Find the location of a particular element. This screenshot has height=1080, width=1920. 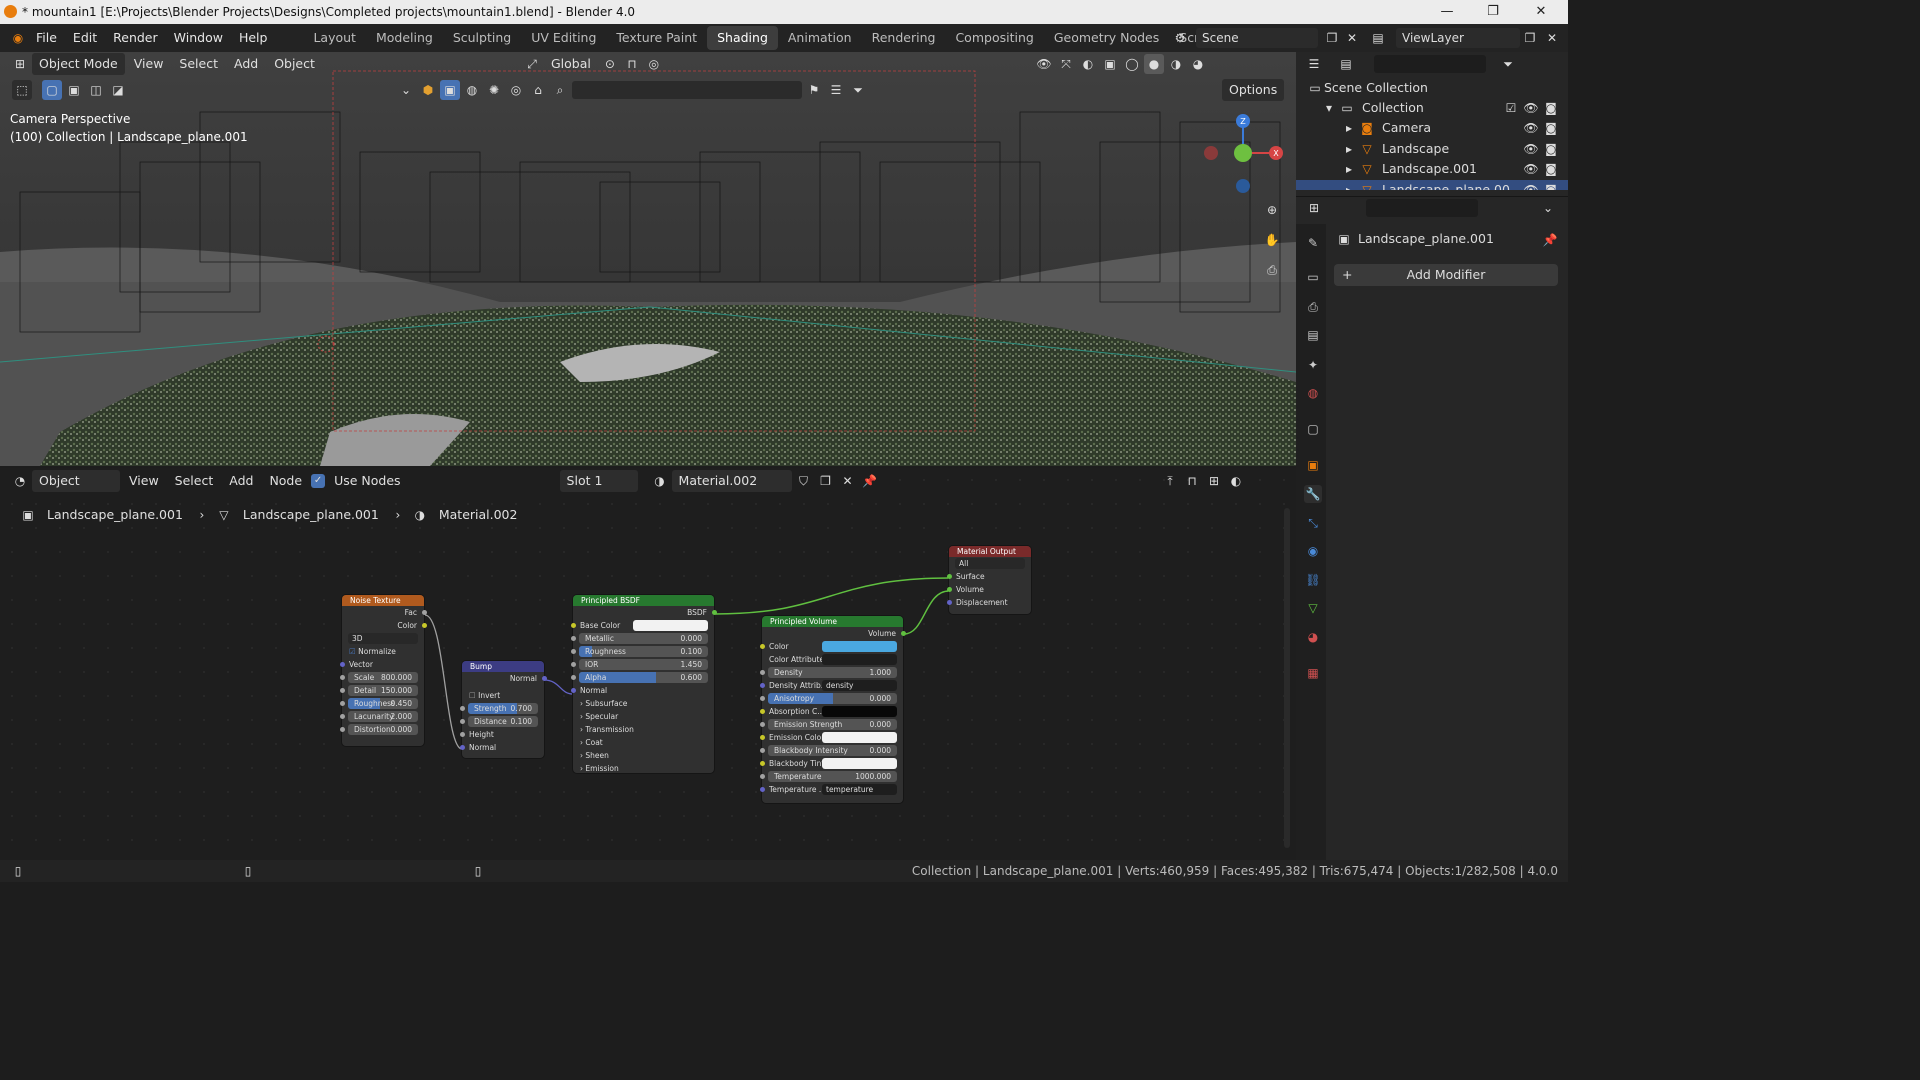

render-tab-icon: ▭ is located at coordinates (1313, 277).